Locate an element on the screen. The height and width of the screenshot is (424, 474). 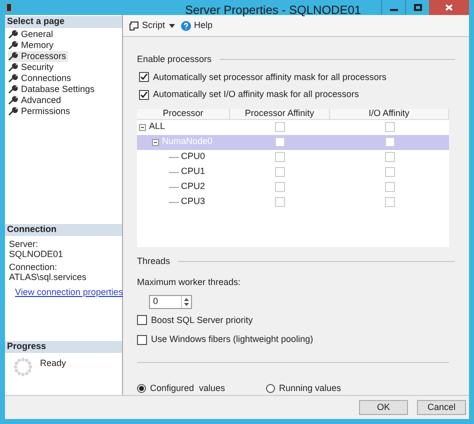
sidebar-item: Connections is located at coordinates (41, 78).